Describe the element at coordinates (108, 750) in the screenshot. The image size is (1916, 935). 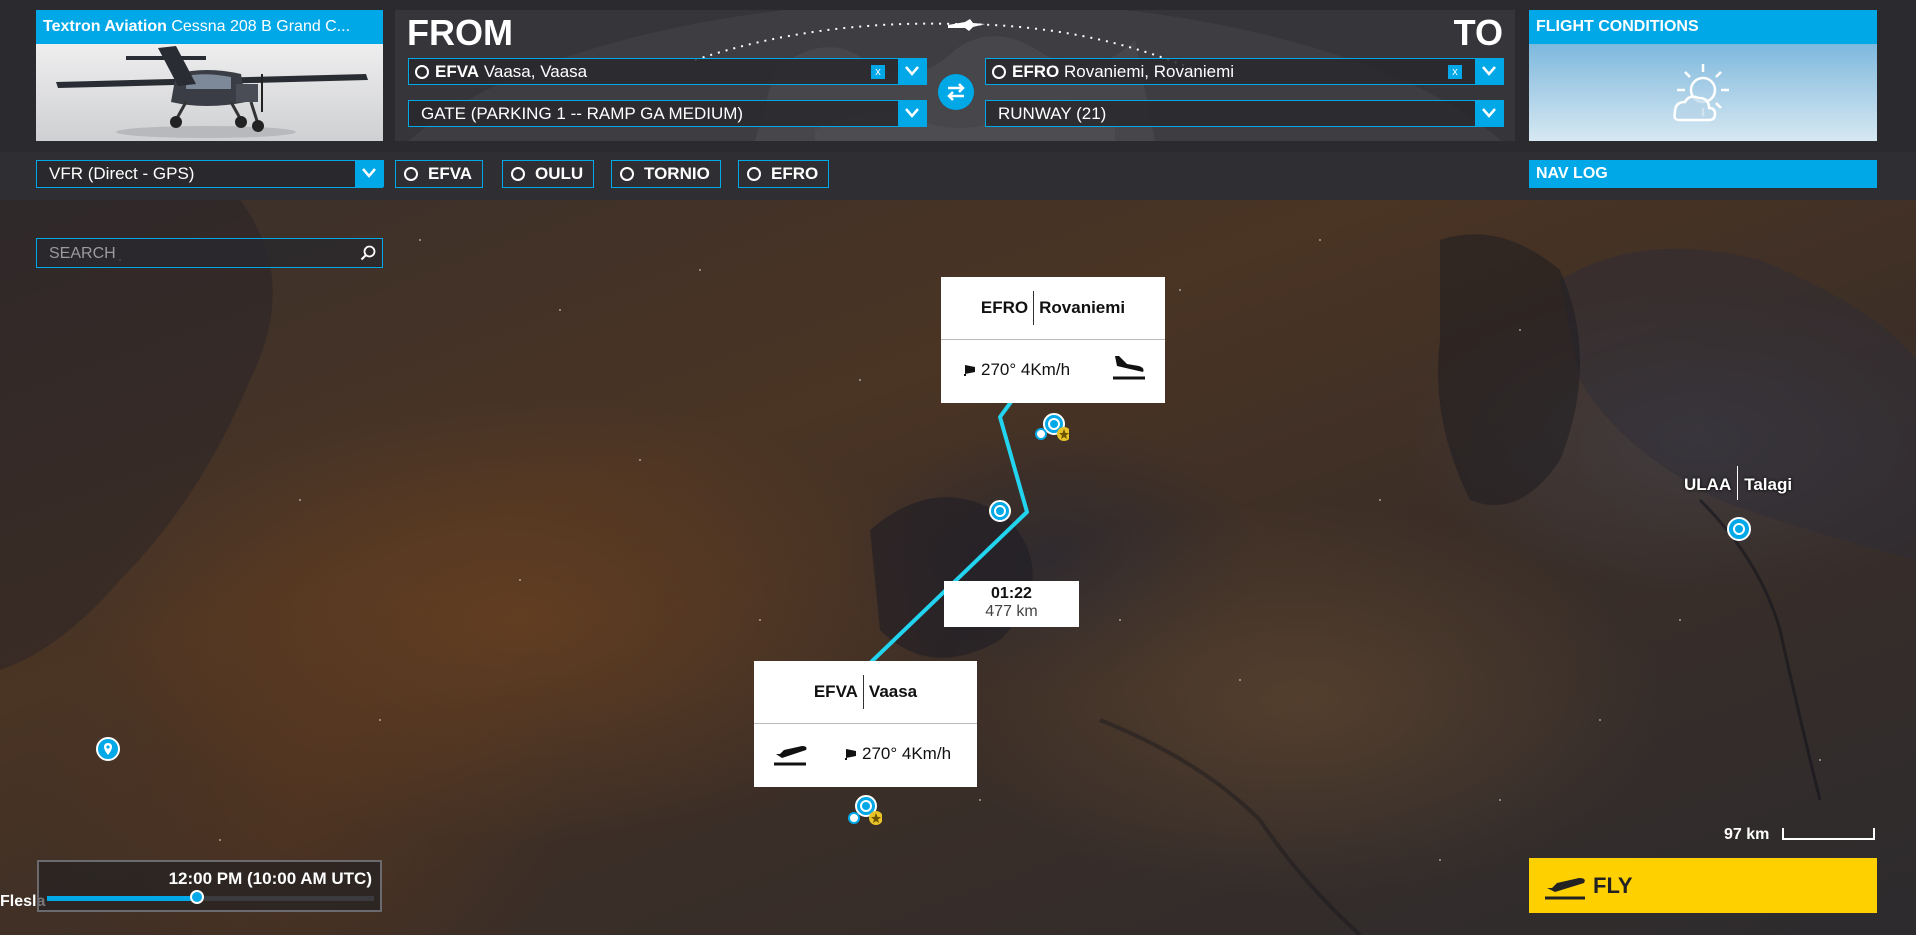
I see `location-pin-icon` at that location.